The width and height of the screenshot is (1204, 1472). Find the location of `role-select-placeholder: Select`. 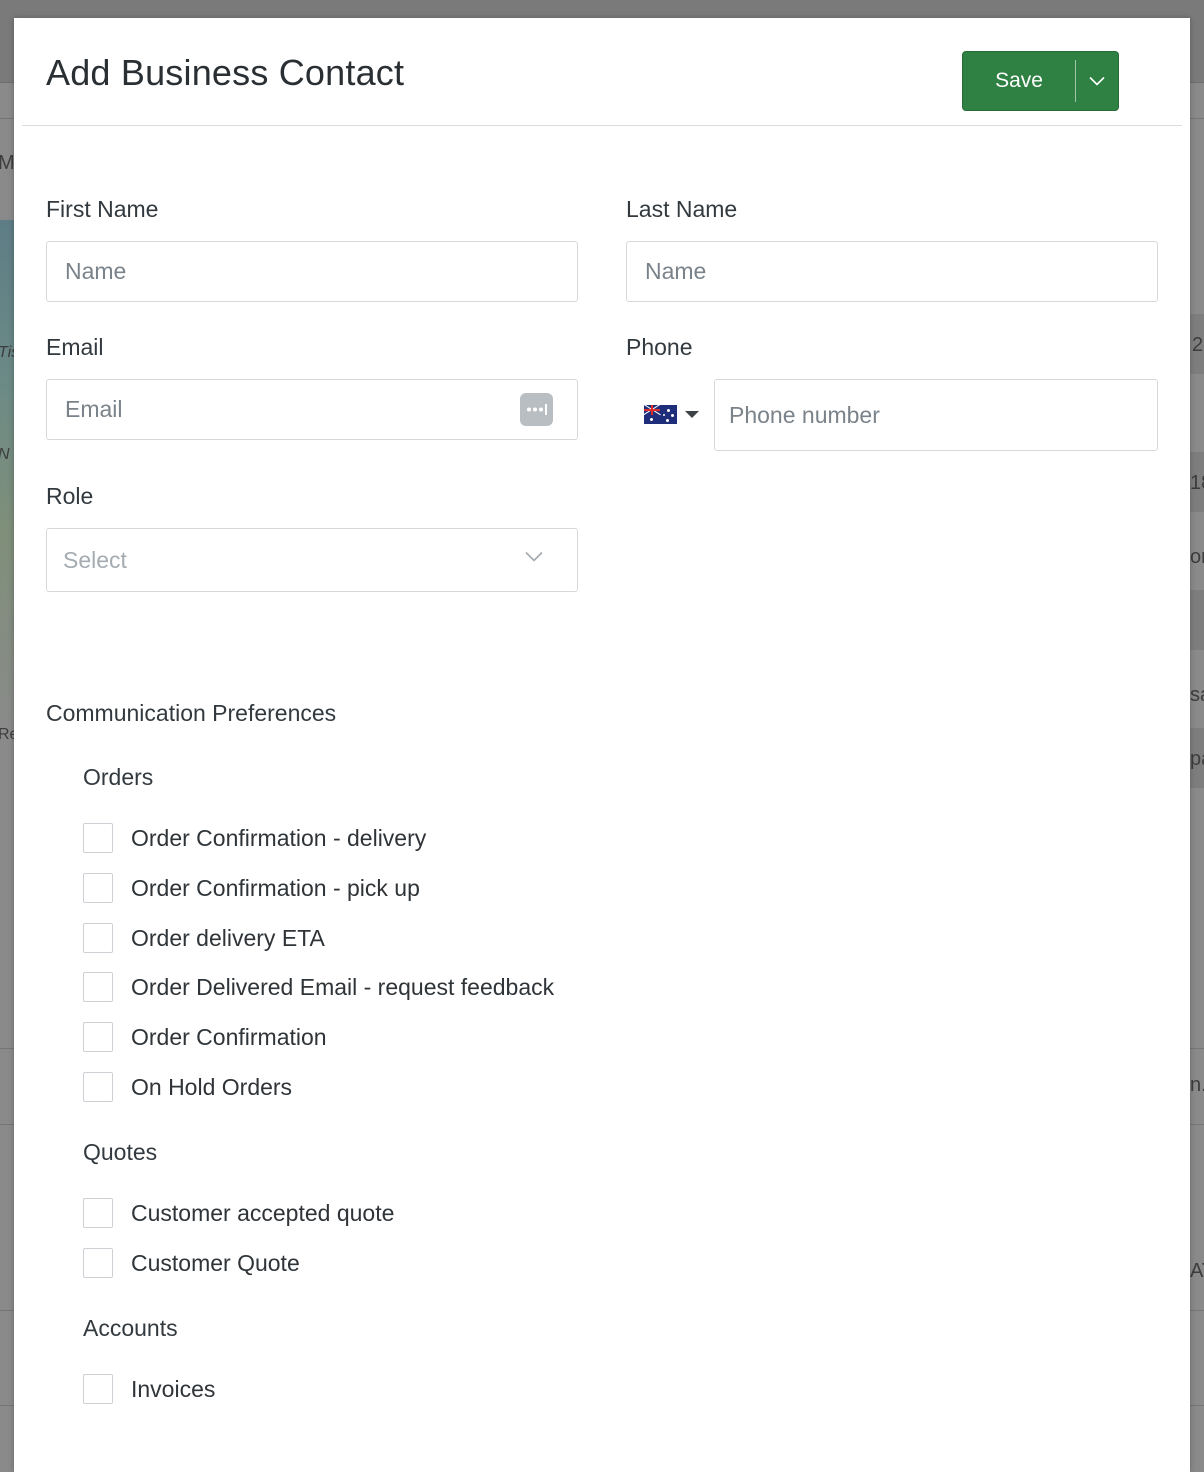

role-select-placeholder: Select is located at coordinates (95, 559).